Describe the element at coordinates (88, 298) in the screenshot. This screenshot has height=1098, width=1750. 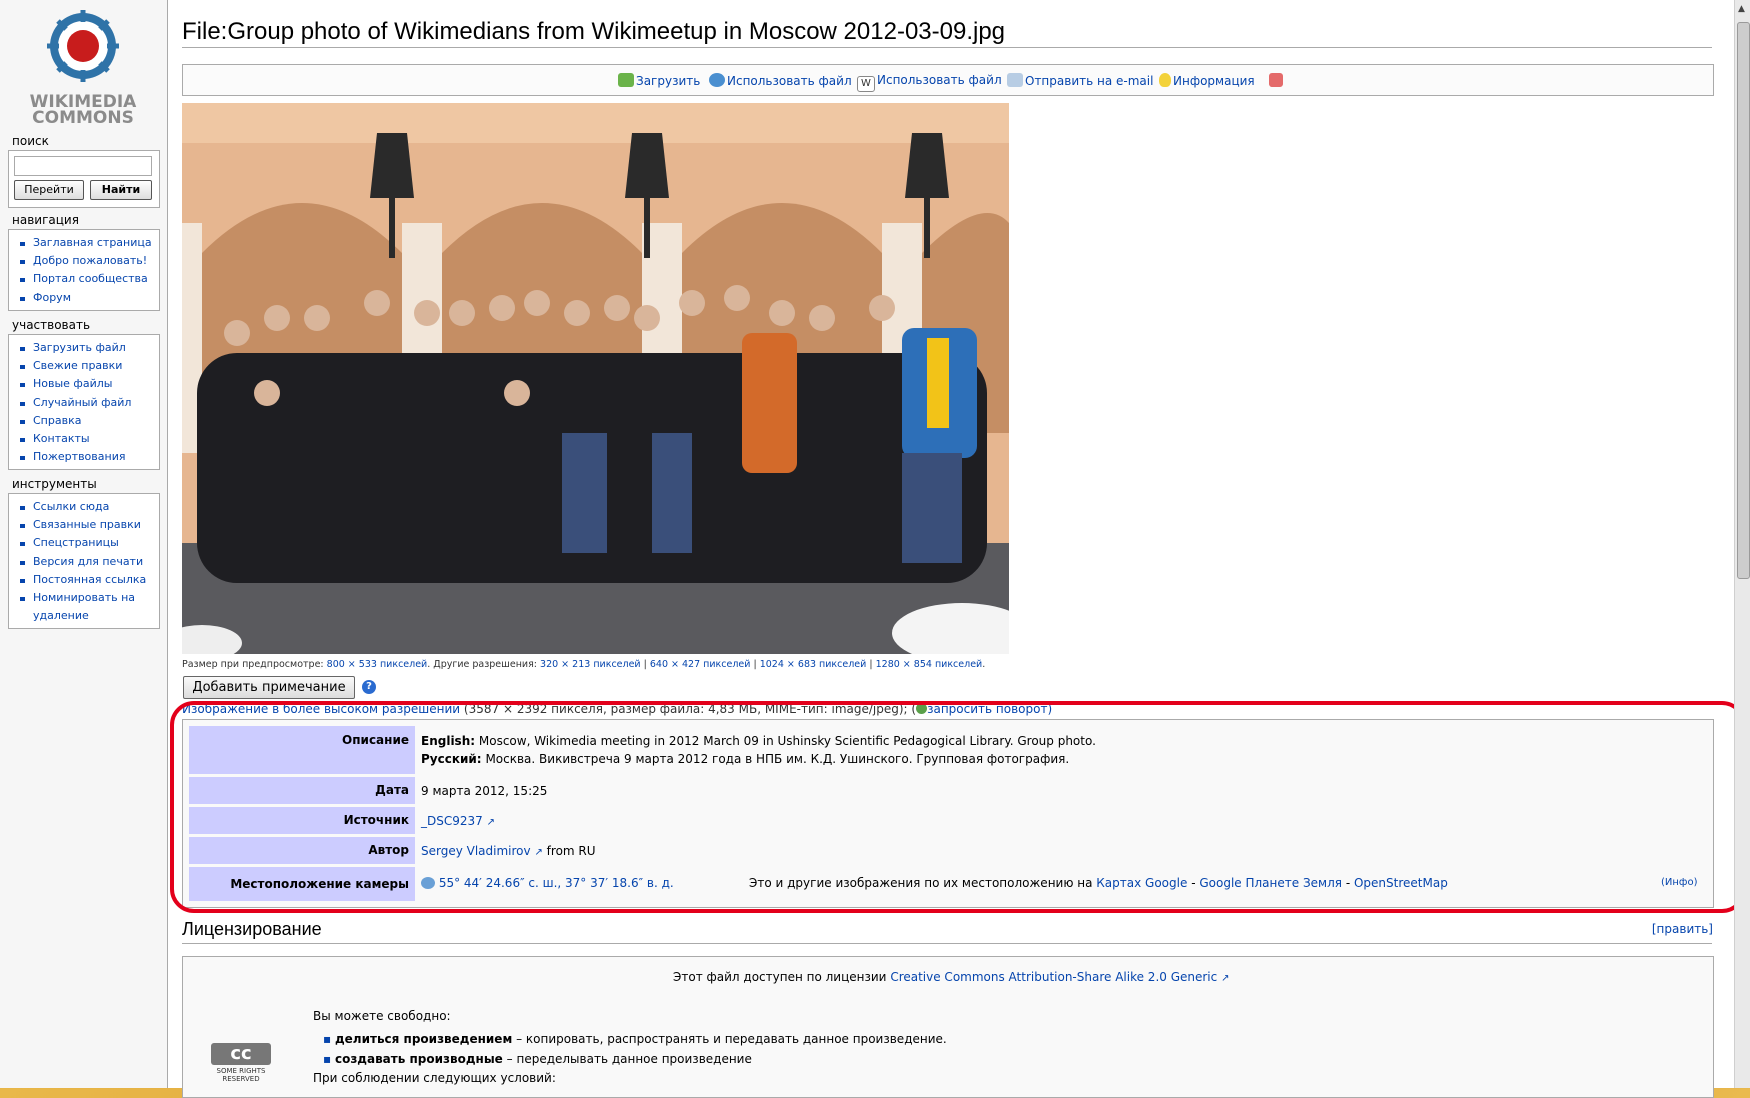
I see `nav-item-forum: Форум` at that location.